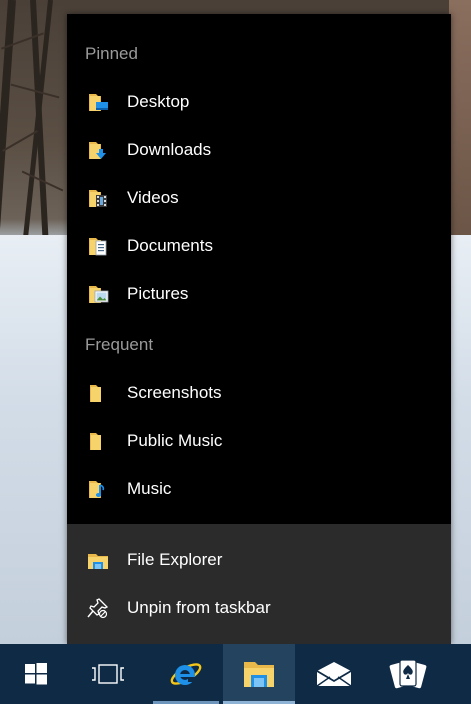 The image size is (471, 704). Describe the element at coordinates (158, 101) in the screenshot. I see `pinned-item-label: Desktop` at that location.